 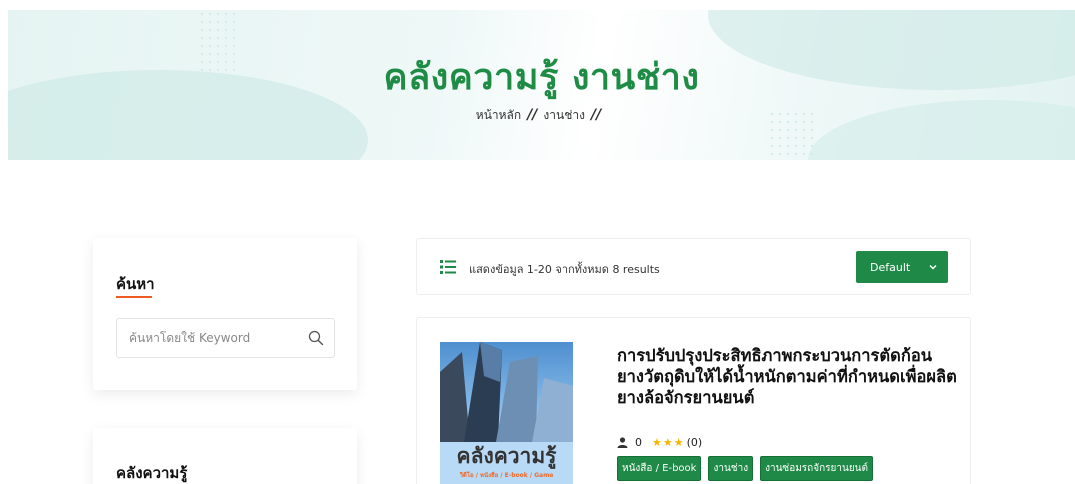 What do you see at coordinates (622, 442) in the screenshot?
I see `user-icon` at bounding box center [622, 442].